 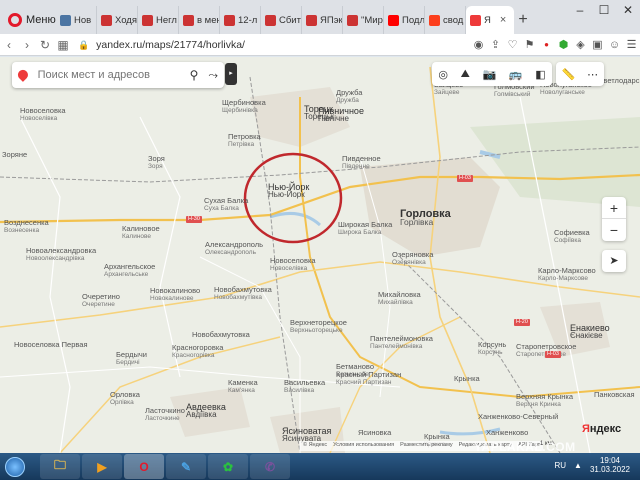 I want to click on taskbar-media-button: ▶, so click(x=102, y=466).